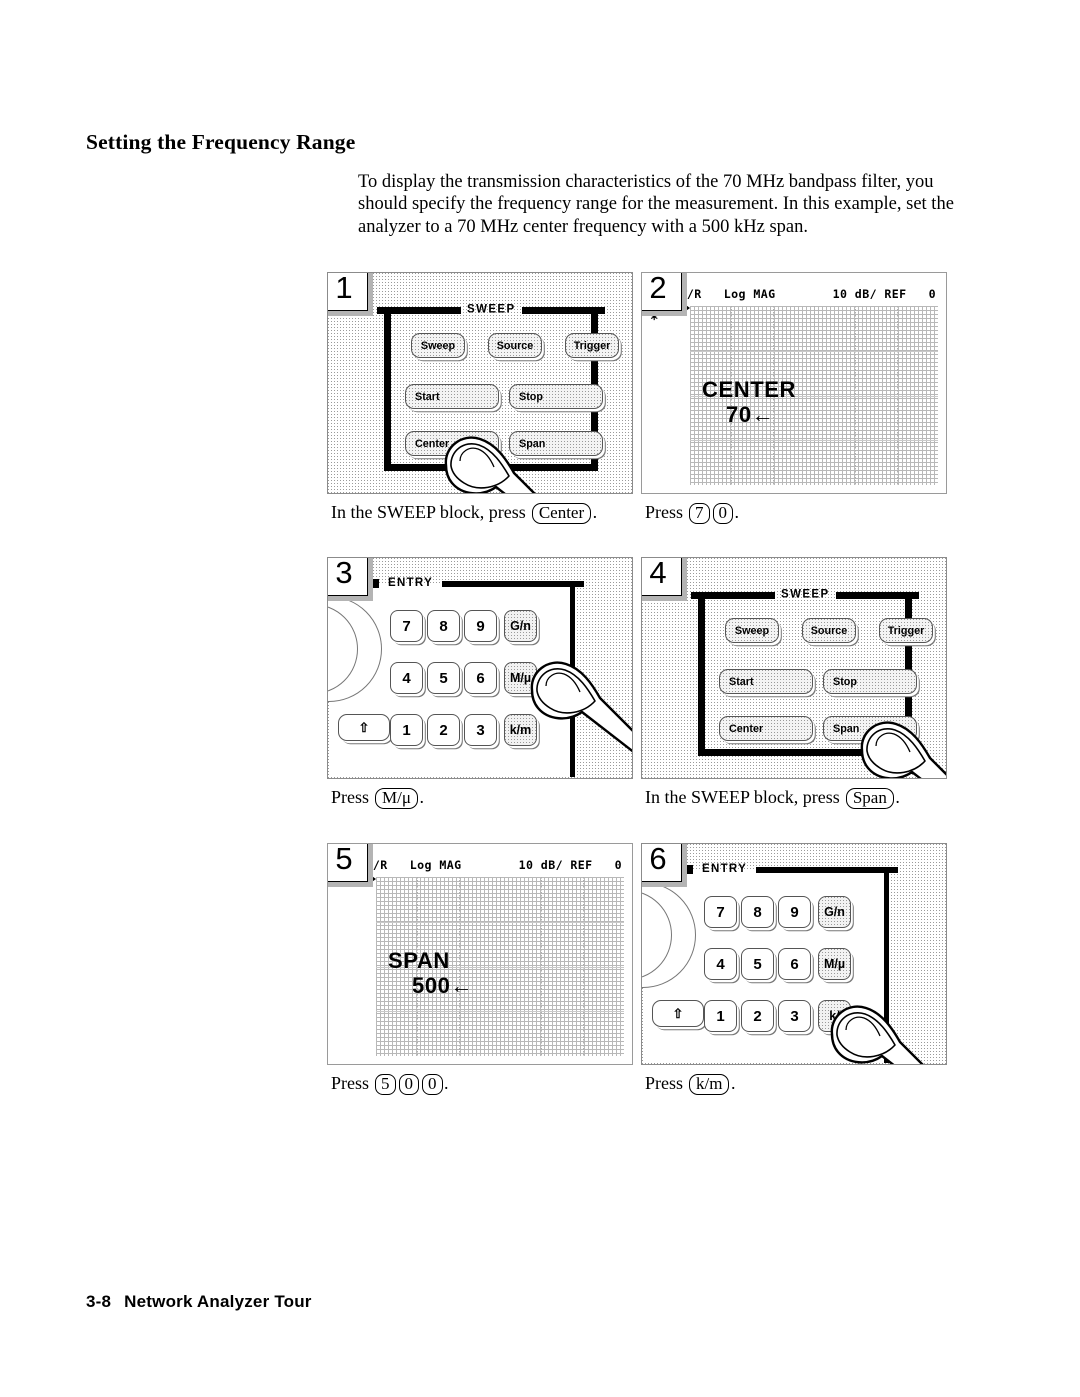  What do you see at coordinates (746, 728) in the screenshot?
I see `button-label: Center` at bounding box center [746, 728].